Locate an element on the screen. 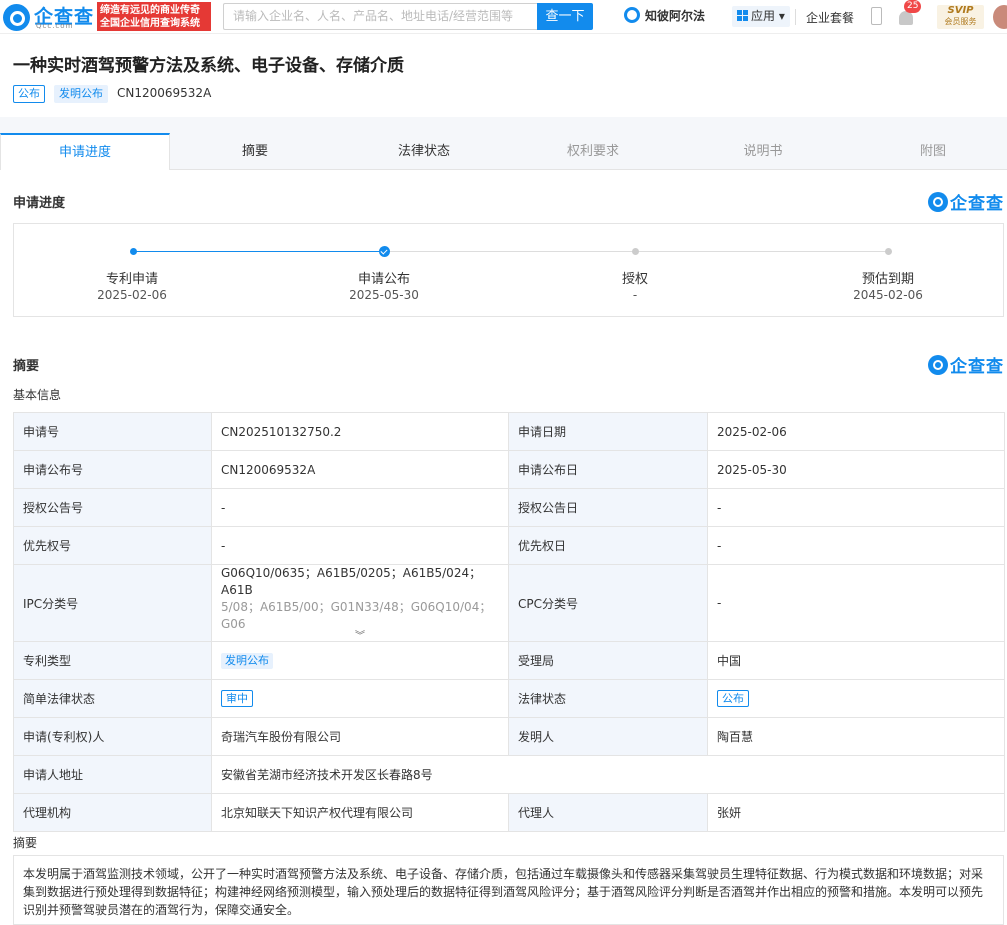 This screenshot has width=1007, height=925. svip-title: SVIP is located at coordinates (960, 10).